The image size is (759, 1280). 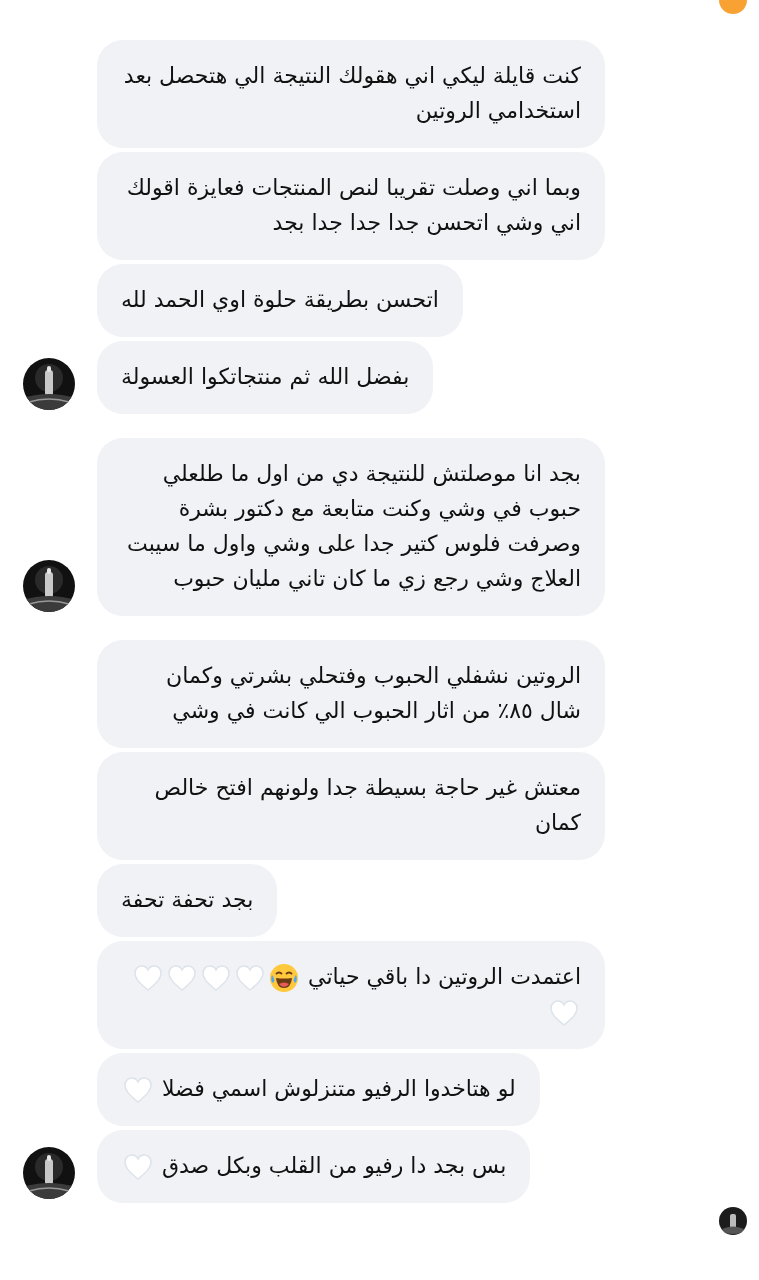 What do you see at coordinates (733, 1221) in the screenshot?
I see `read-receipt-avatar-icon` at bounding box center [733, 1221].